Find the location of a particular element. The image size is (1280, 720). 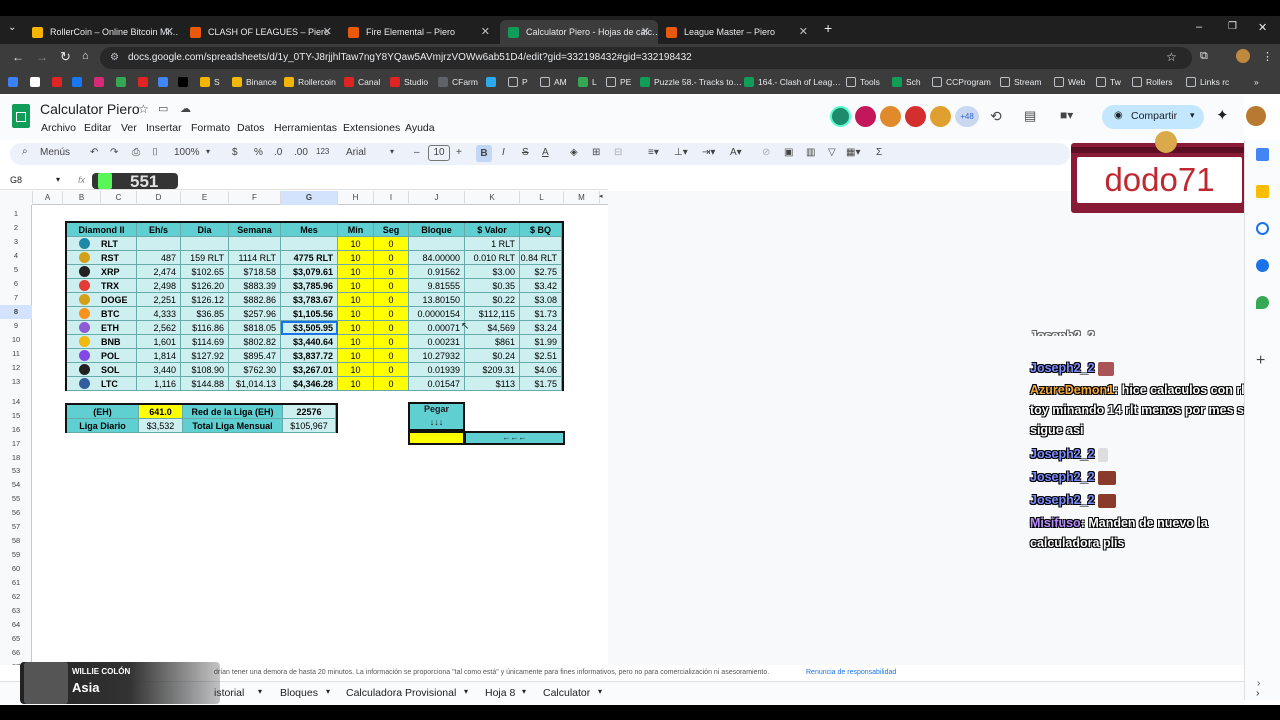

cell-bloque: 0.00231 is located at coordinates (437, 342).